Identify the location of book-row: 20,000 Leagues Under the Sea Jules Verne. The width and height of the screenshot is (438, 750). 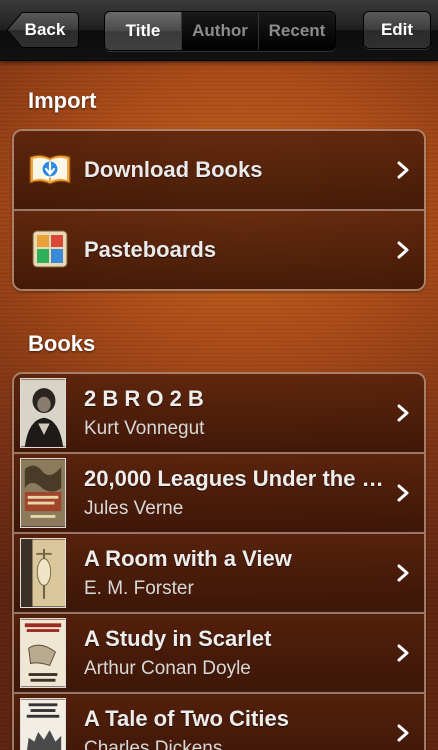
(219, 492).